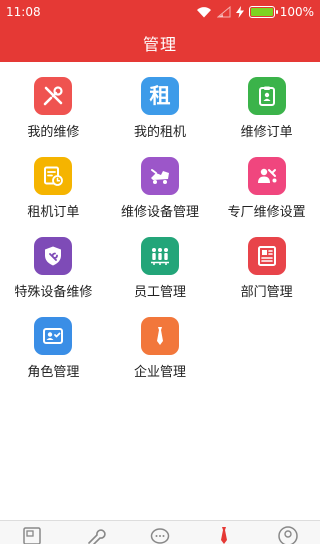  I want to click on nav-tab-management, so click(224, 532).